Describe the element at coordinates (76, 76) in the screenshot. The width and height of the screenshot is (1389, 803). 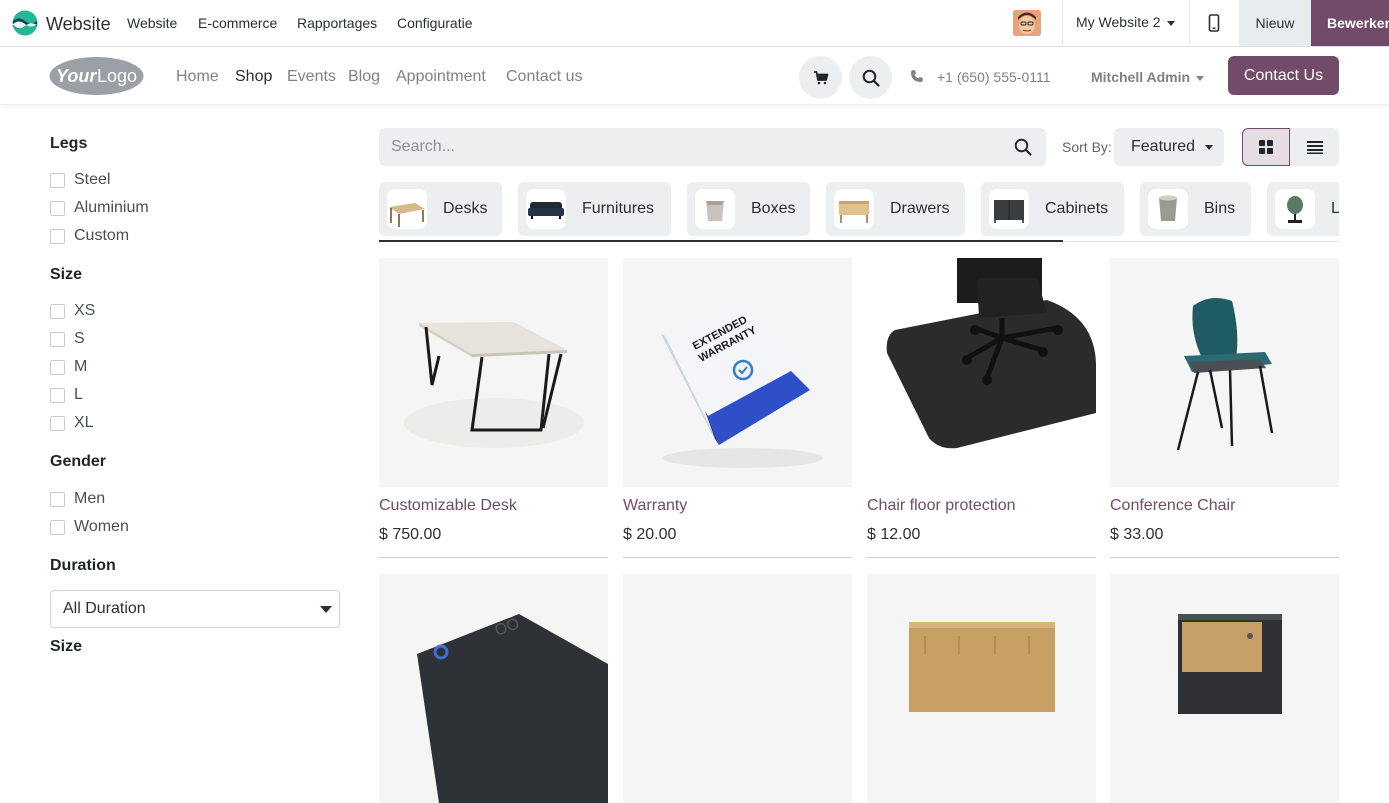
I see `svg-text: Your` at that location.